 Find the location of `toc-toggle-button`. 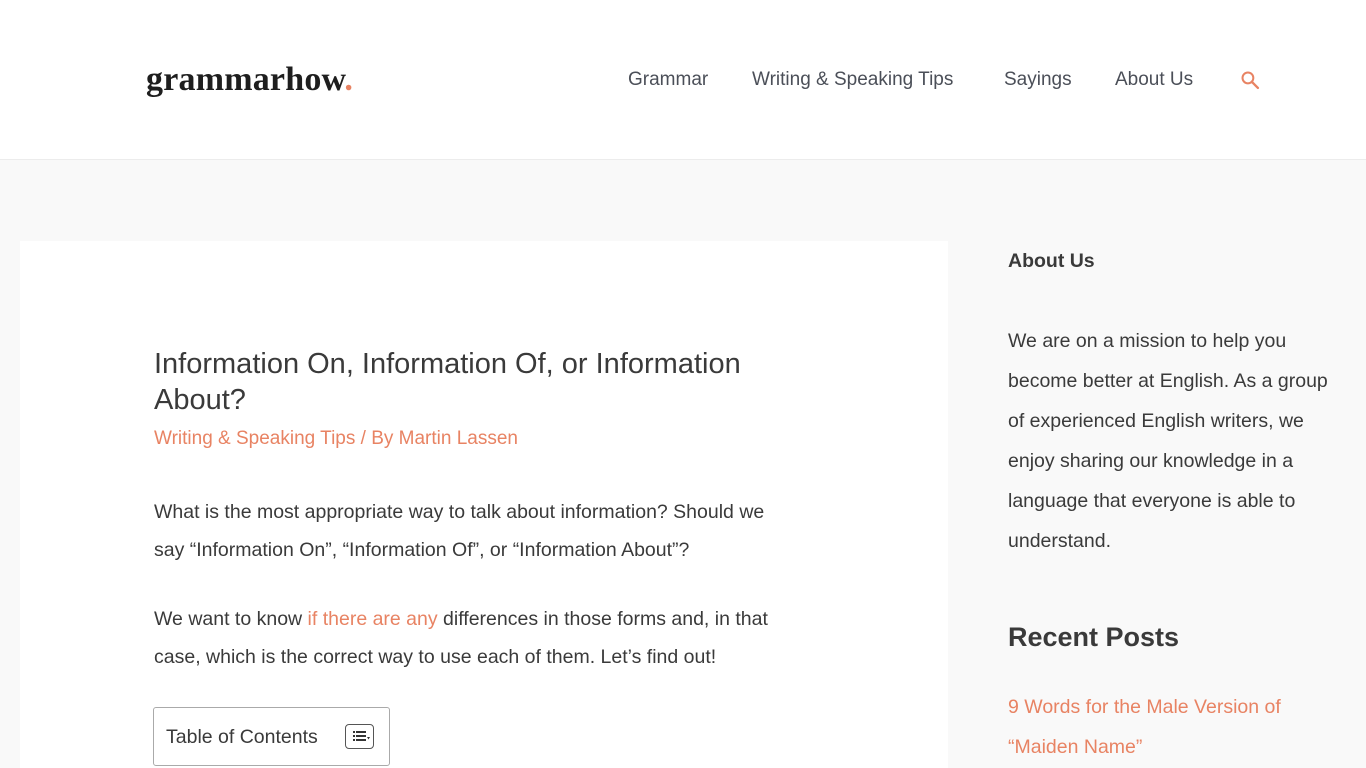

toc-toggle-button is located at coordinates (359, 736).